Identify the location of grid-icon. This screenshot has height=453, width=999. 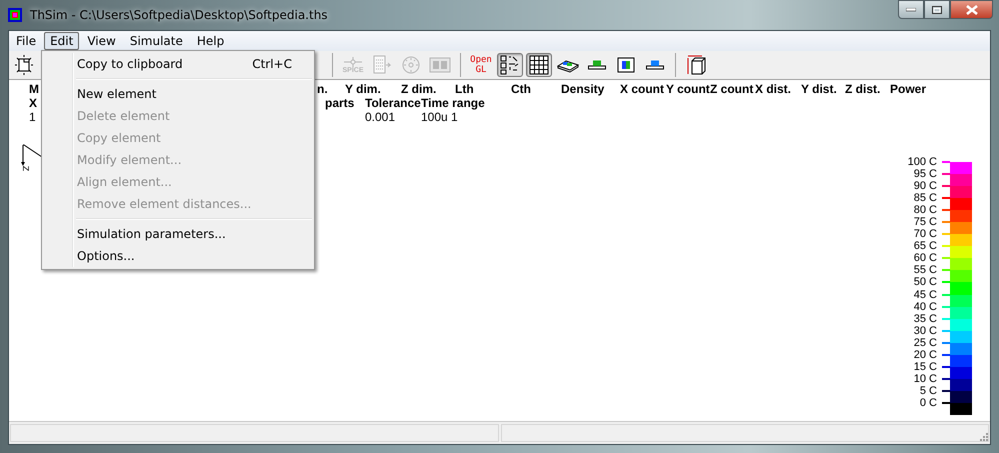
(539, 65).